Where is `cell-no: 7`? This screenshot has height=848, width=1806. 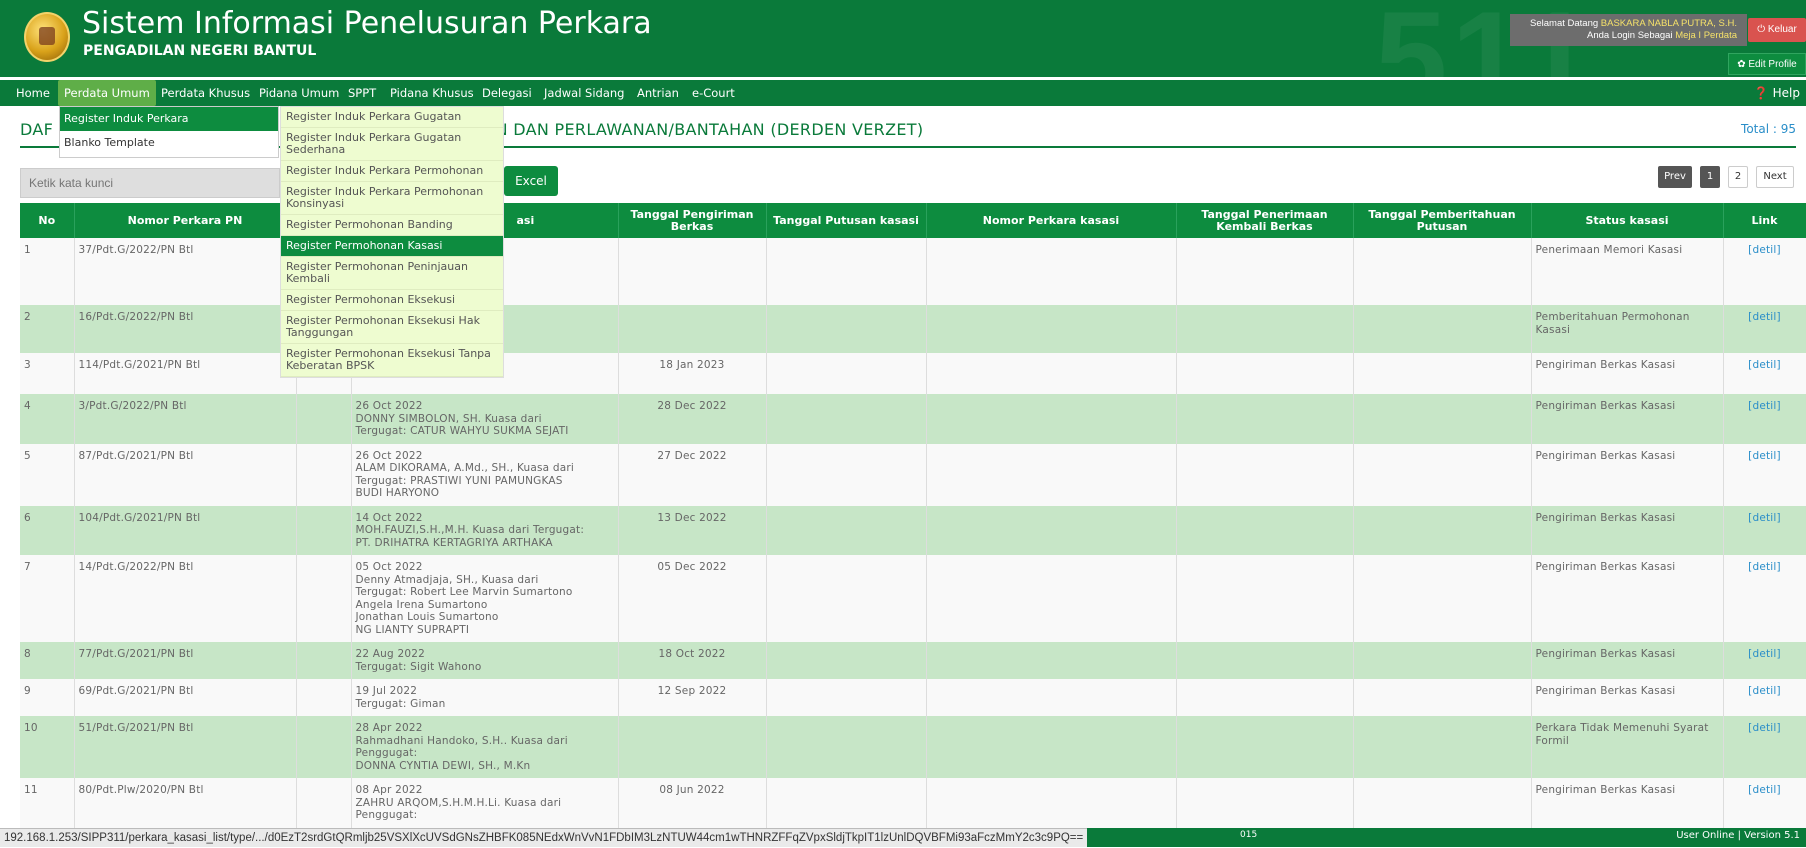
cell-no: 7 is located at coordinates (47, 598).